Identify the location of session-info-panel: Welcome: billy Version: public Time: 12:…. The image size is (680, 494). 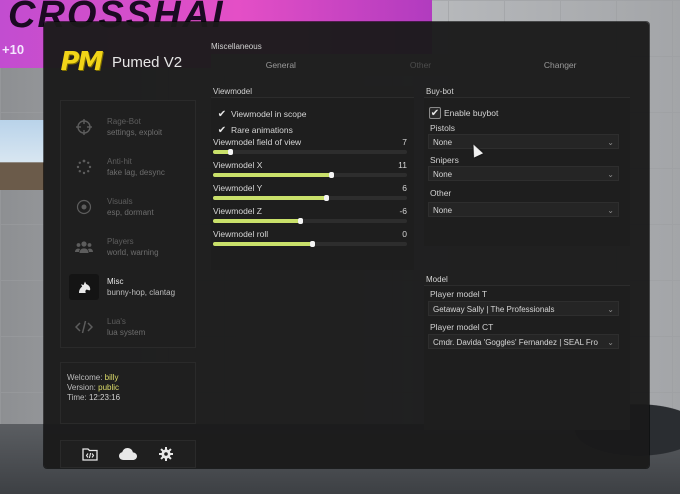
(128, 393).